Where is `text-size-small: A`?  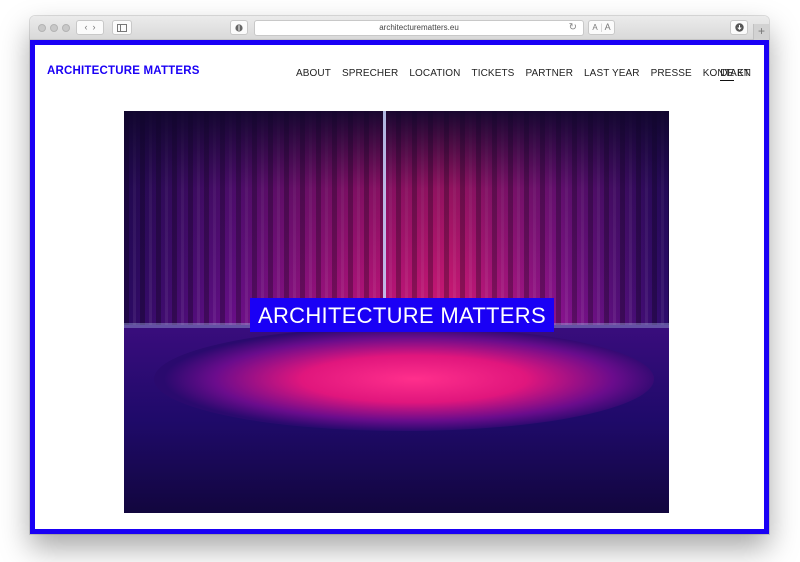 text-size-small: A is located at coordinates (594, 27).